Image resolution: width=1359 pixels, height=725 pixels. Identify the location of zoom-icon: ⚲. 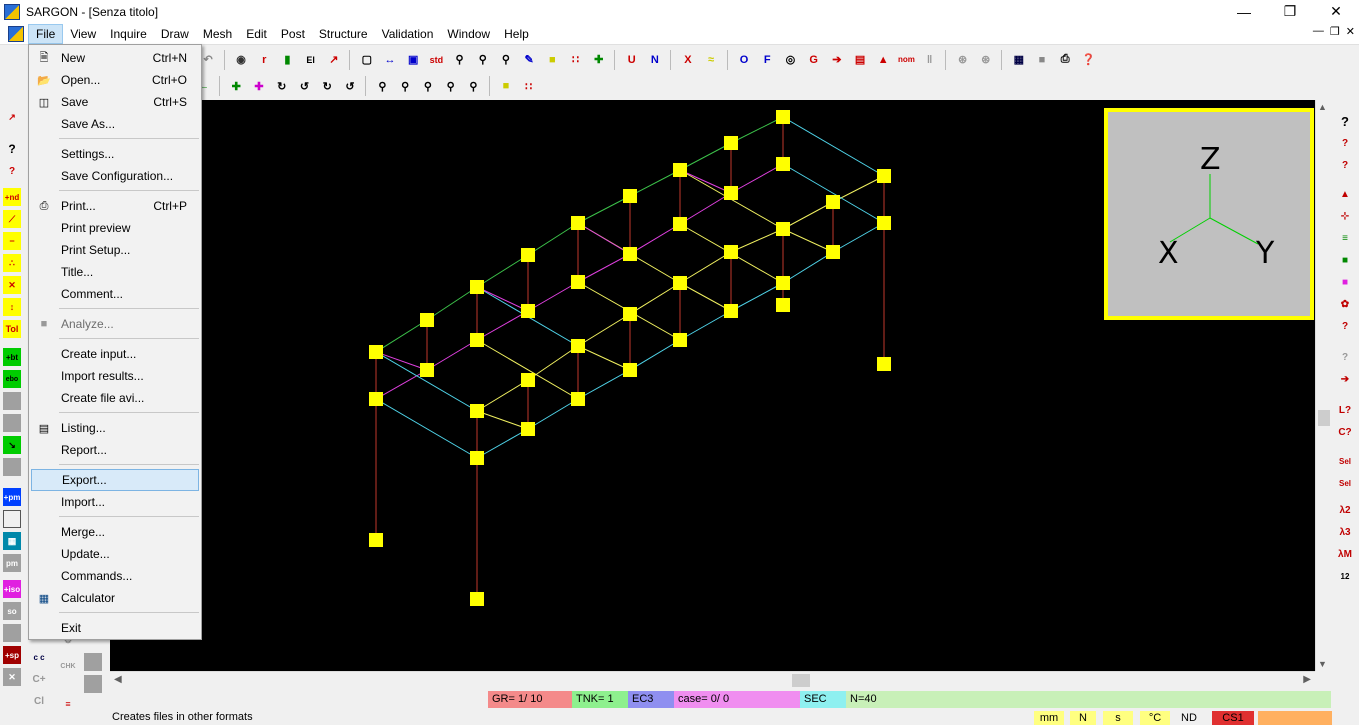
(505, 60).